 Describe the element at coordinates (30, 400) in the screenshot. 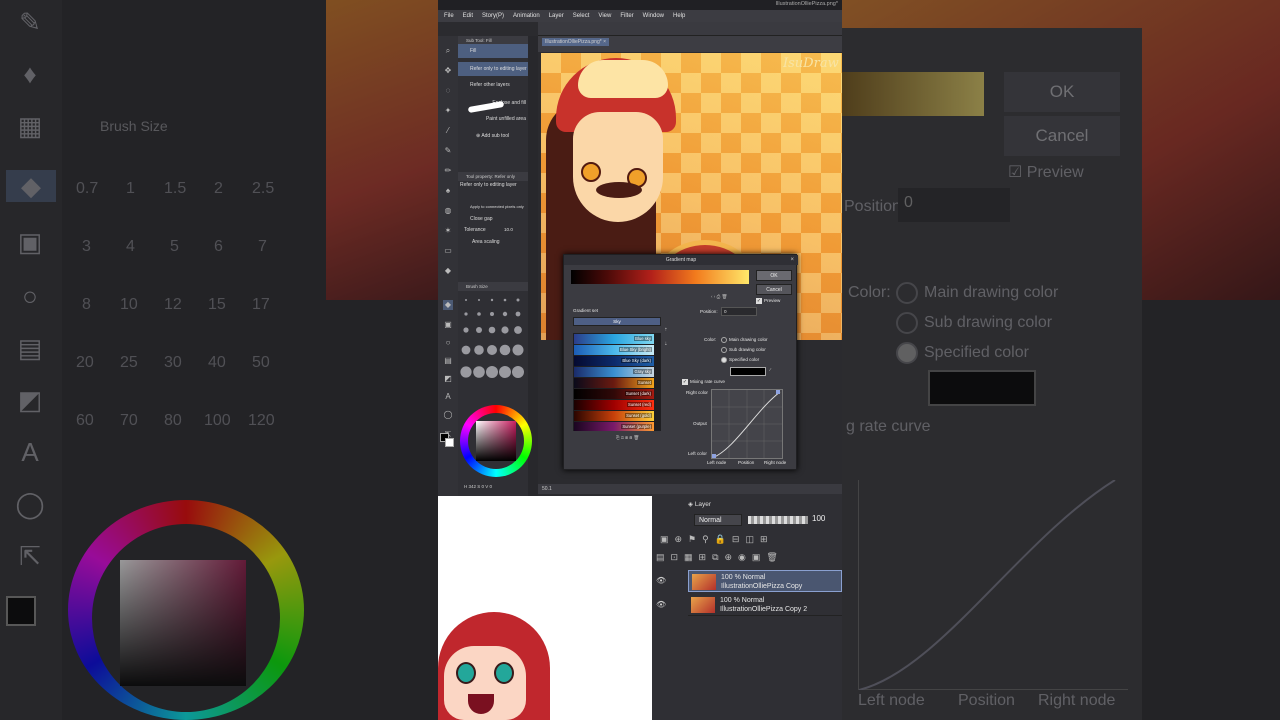

I see `ruler-icon: ◩` at that location.